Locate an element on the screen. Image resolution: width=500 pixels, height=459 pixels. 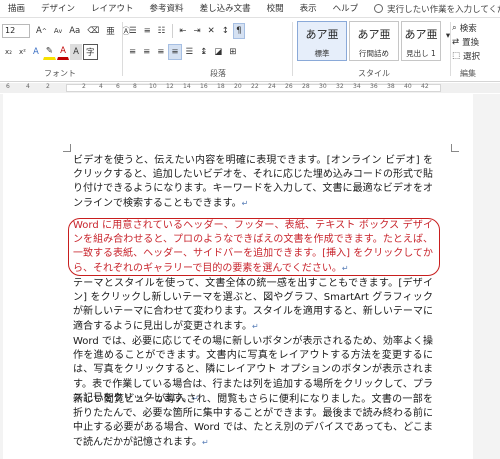
select-icon: ⬚ is located at coordinates (456, 56).